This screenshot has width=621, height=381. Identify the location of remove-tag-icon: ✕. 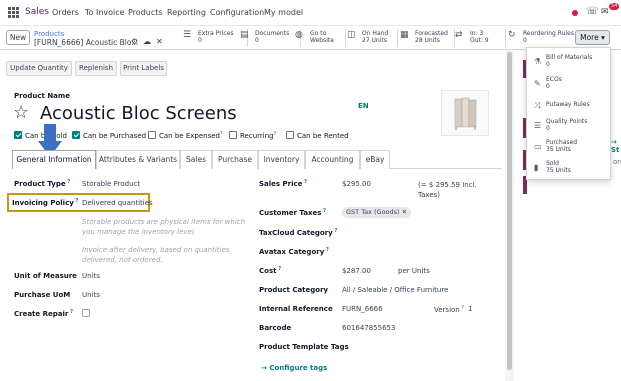
(404, 212).